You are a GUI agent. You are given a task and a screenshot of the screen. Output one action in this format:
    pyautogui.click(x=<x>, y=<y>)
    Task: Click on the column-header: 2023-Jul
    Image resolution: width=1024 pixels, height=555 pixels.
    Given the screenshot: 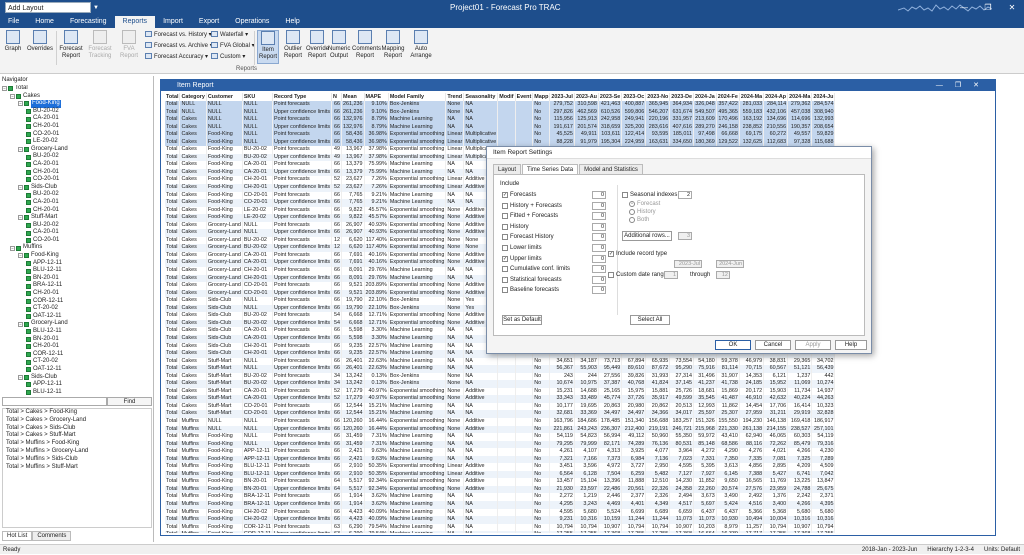 What is the action you would take?
    pyautogui.click(x=562, y=97)
    